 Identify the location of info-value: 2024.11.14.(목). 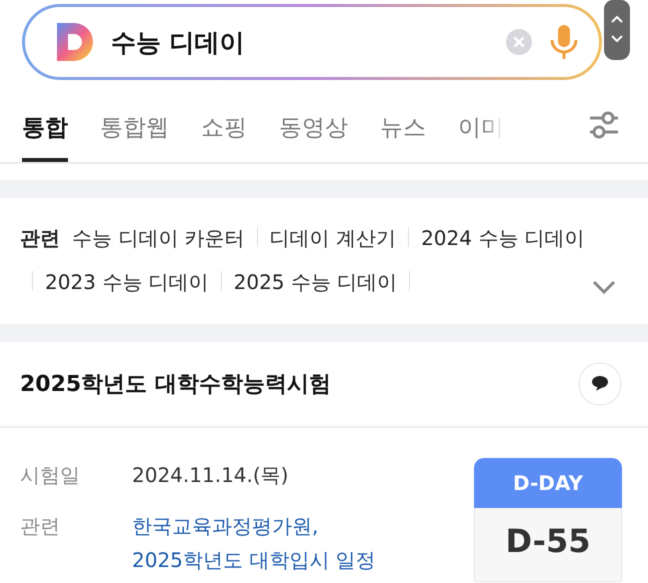
(211, 475).